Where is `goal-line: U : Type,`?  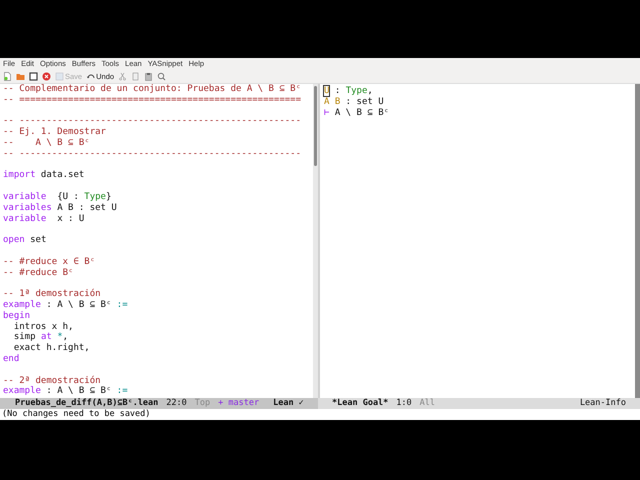
goal-line: U : Type, is located at coordinates (349, 91).